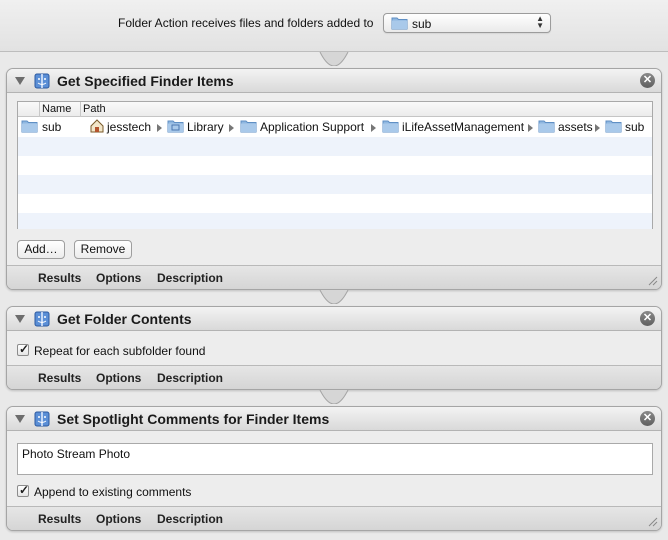 This screenshot has height=540, width=668. I want to click on remove-button: Remove, so click(103, 249).